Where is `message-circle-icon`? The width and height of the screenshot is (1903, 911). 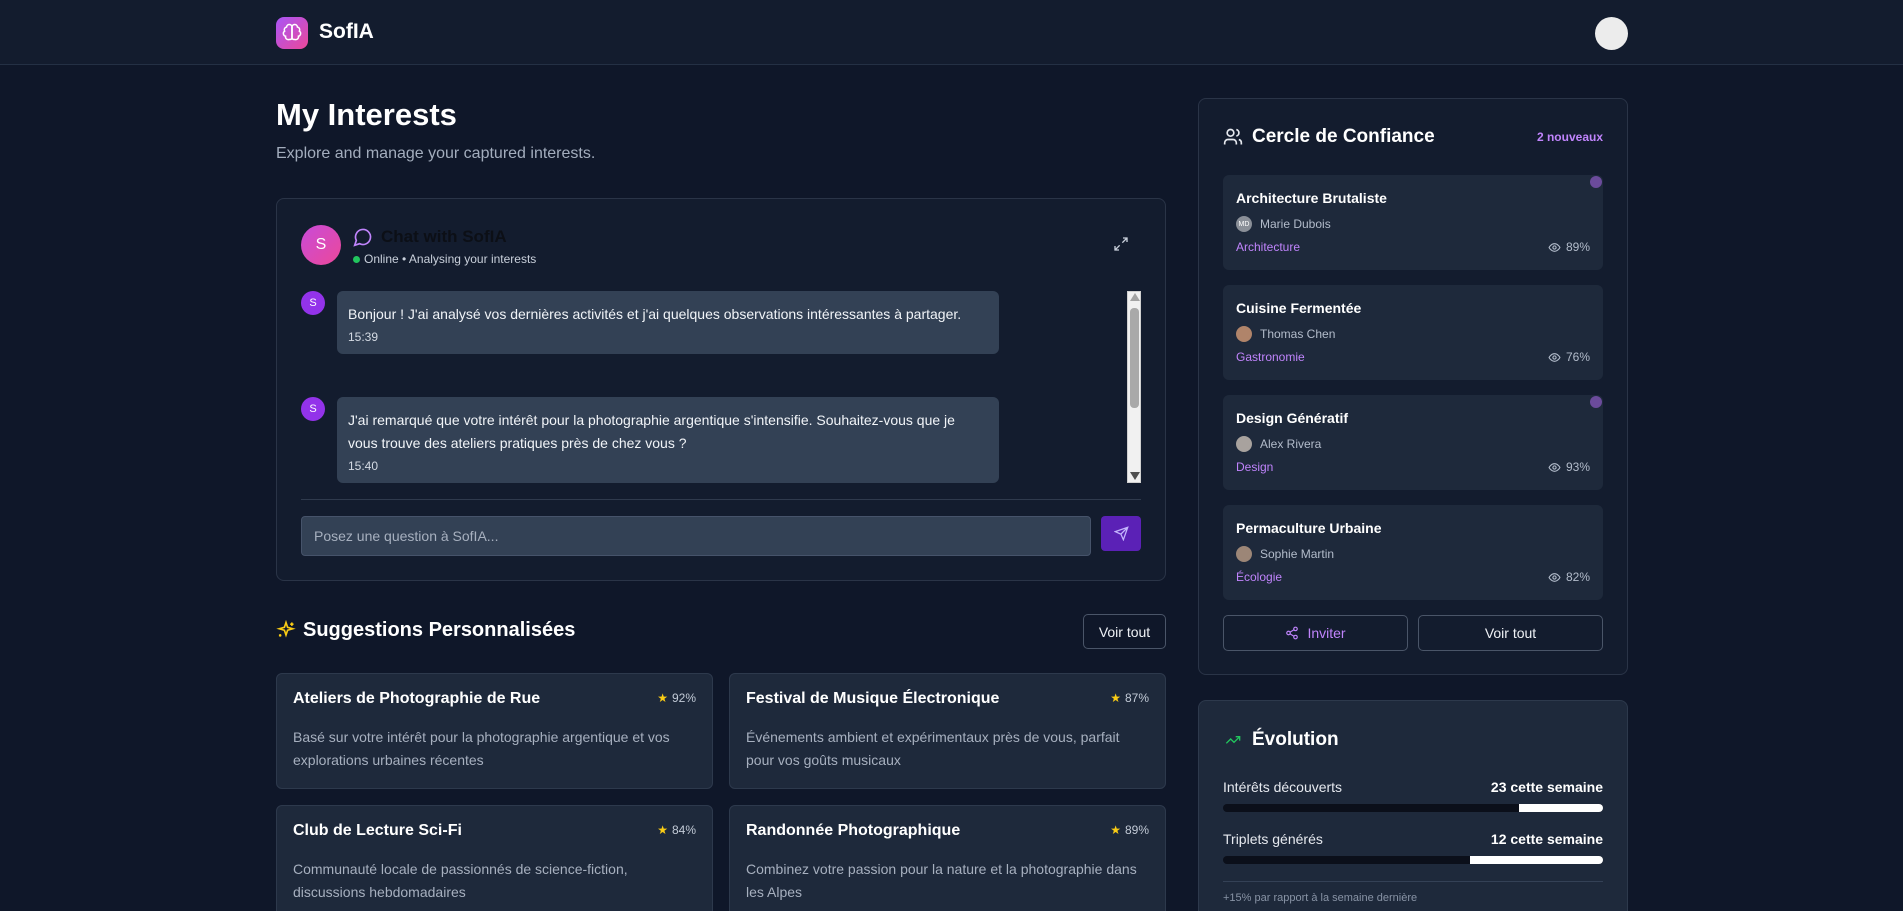
message-circle-icon is located at coordinates (363, 239).